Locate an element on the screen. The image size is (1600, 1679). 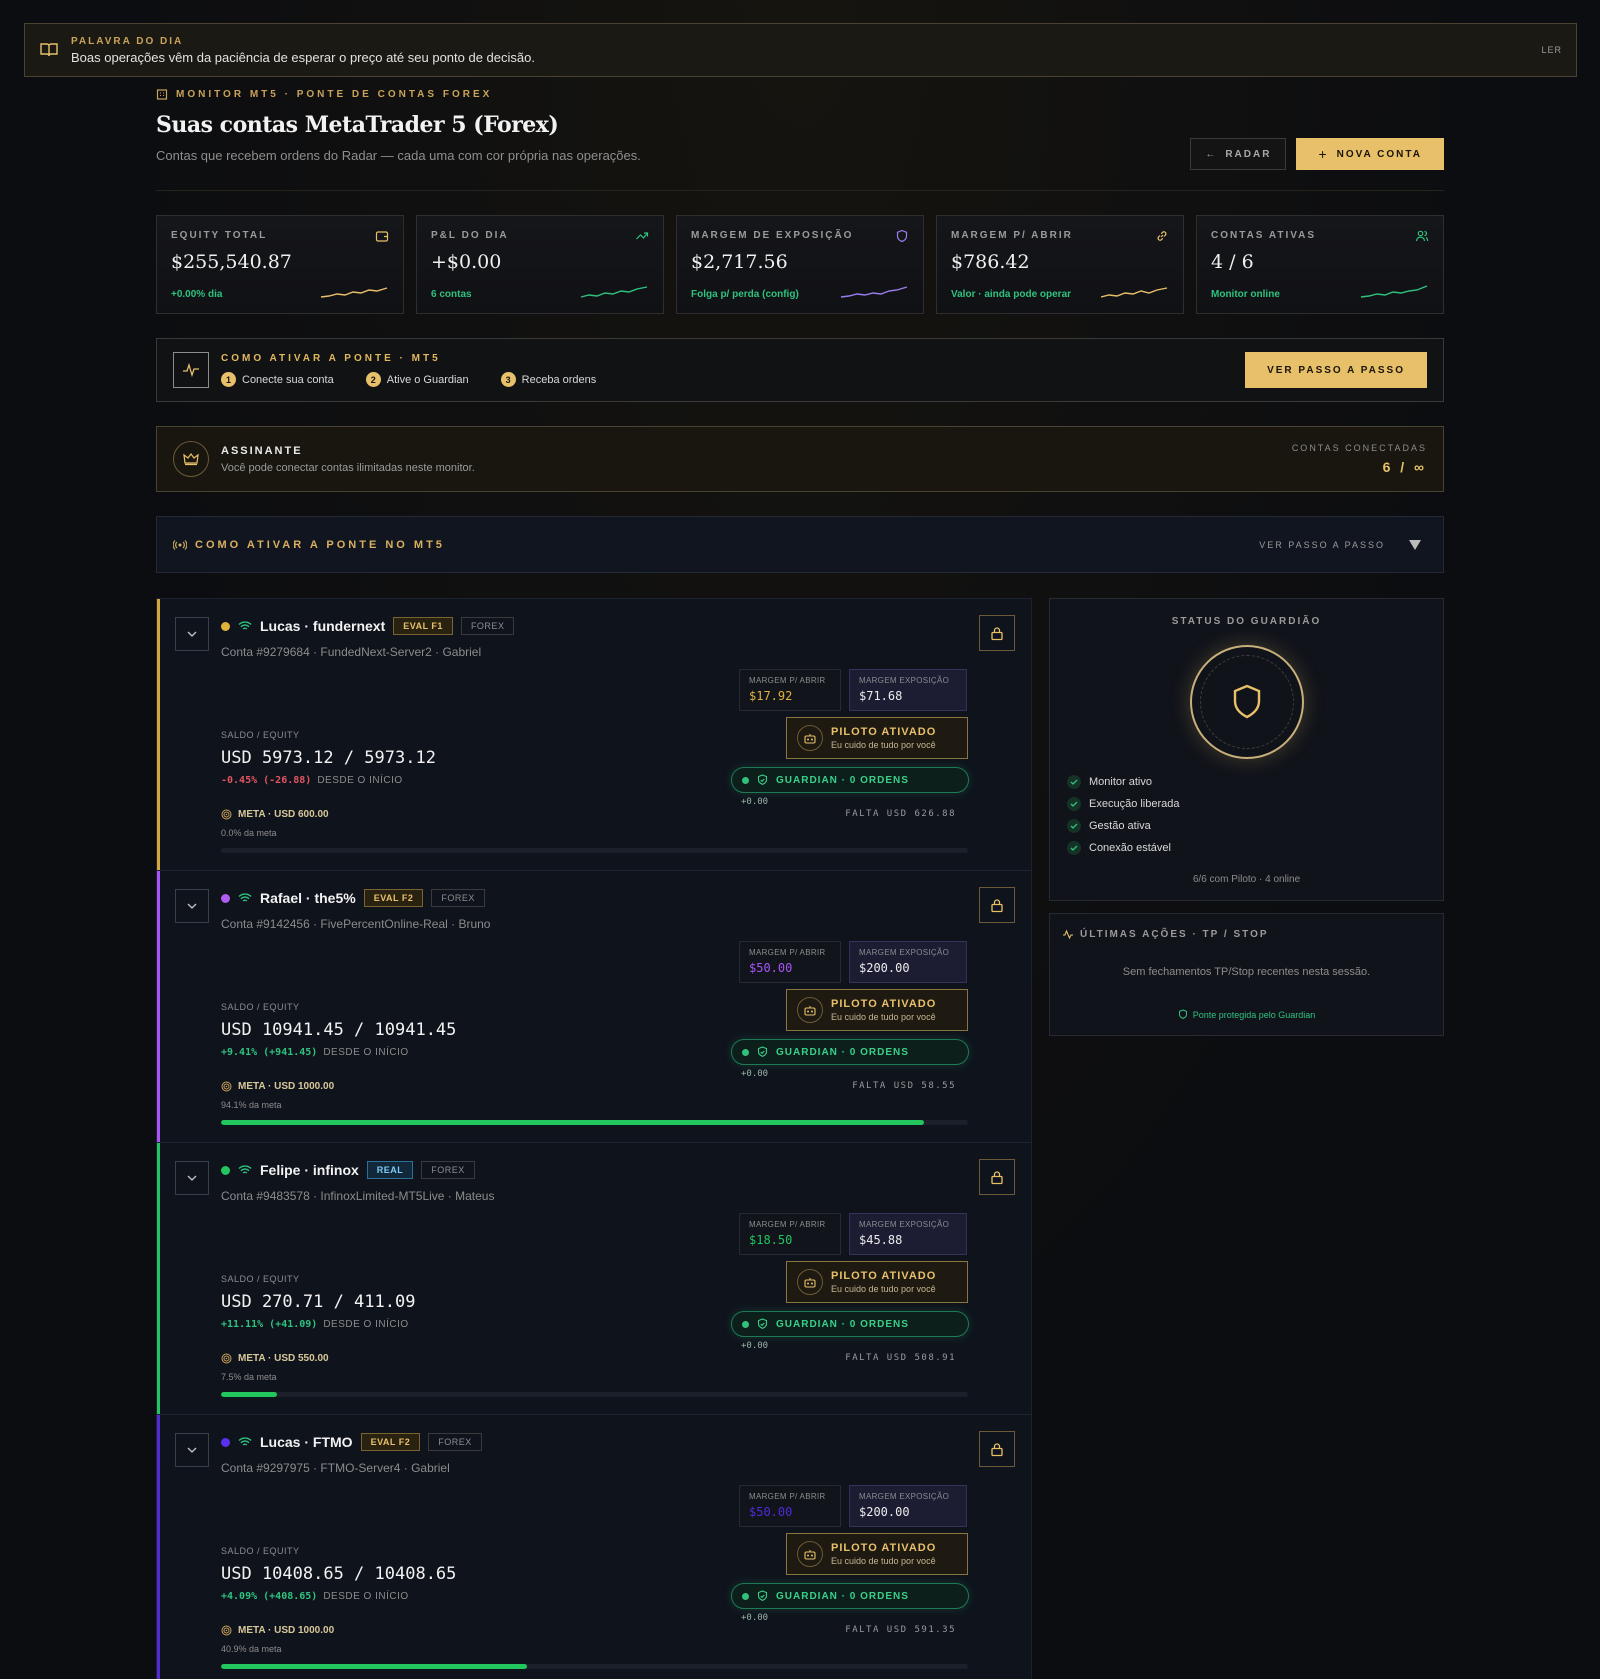
margin-open-box: MARGEM P/ ABRIR $18.50 is located at coordinates (790, 1234).